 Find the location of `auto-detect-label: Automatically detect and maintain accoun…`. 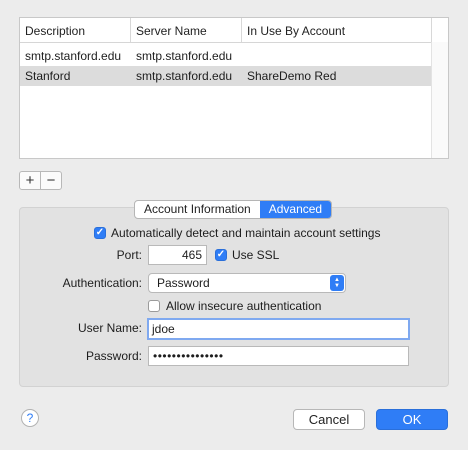

auto-detect-label: Automatically detect and maintain accoun… is located at coordinates (246, 233).